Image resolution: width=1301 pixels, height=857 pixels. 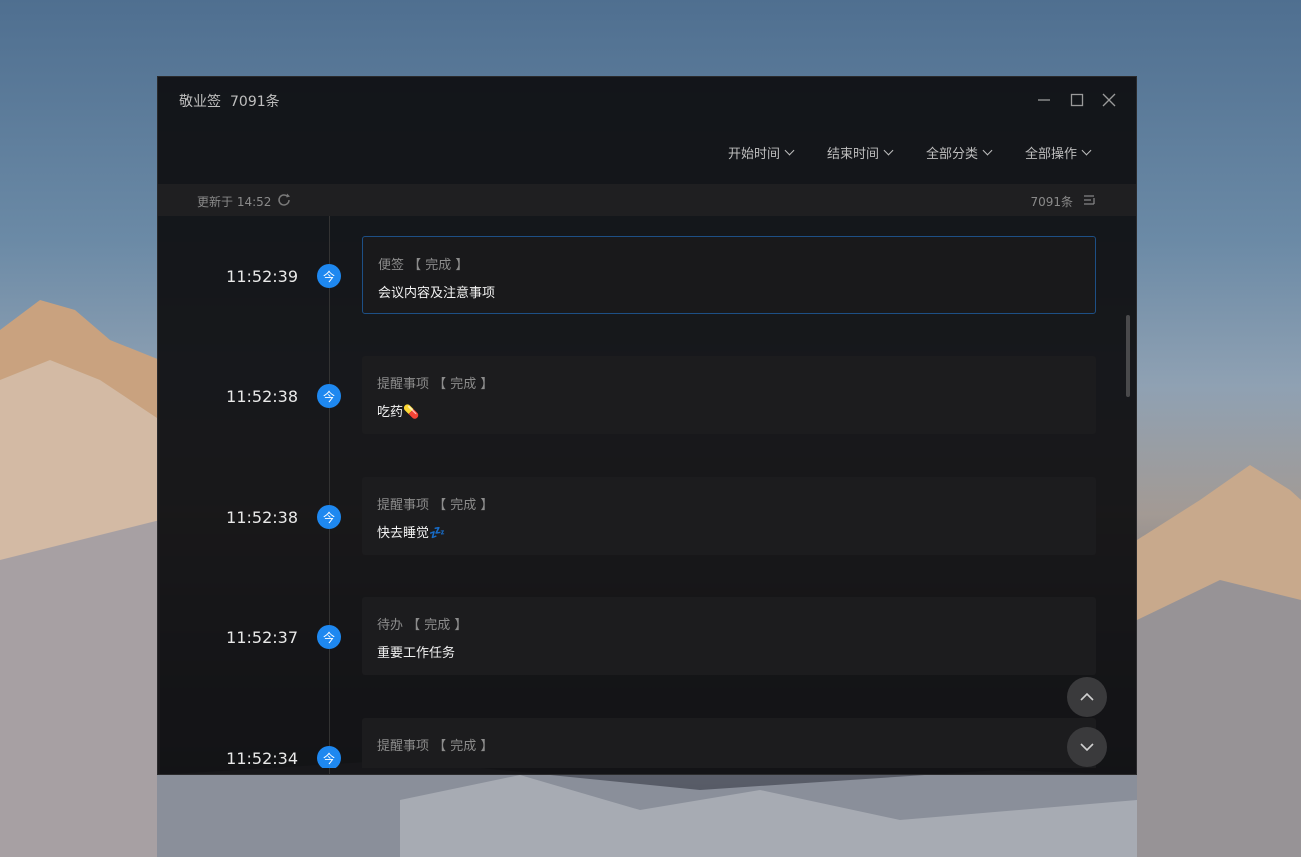 I want to click on note-card: 待办 【 完成 】 重要工作任务, so click(x=729, y=636).